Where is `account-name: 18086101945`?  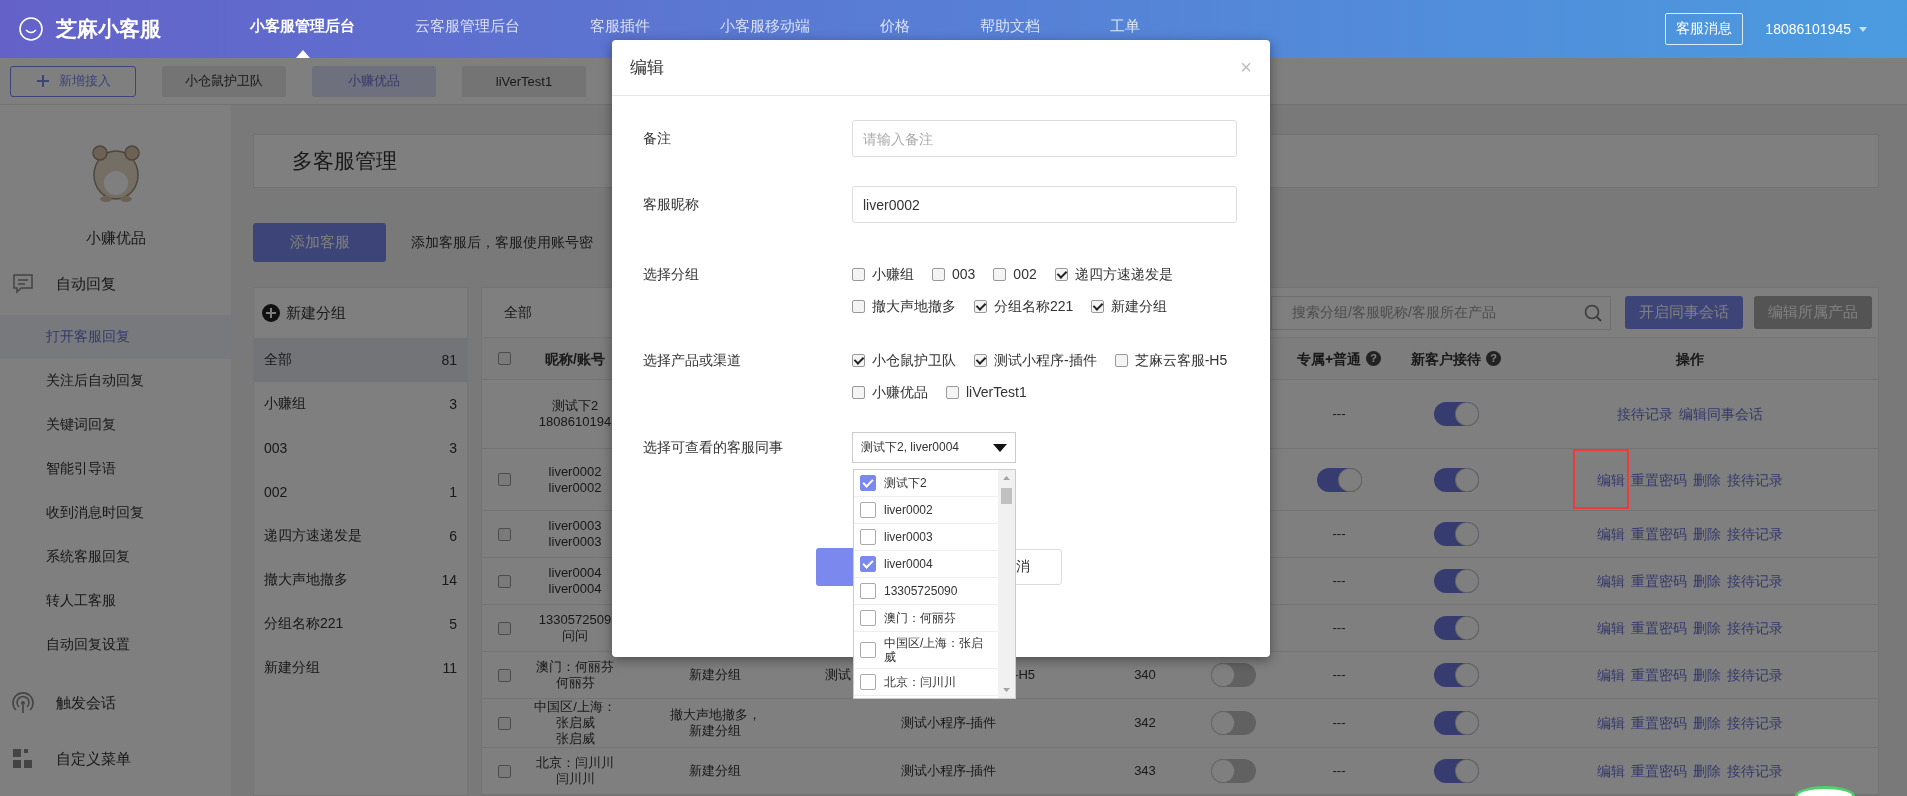 account-name: 18086101945 is located at coordinates (1808, 29).